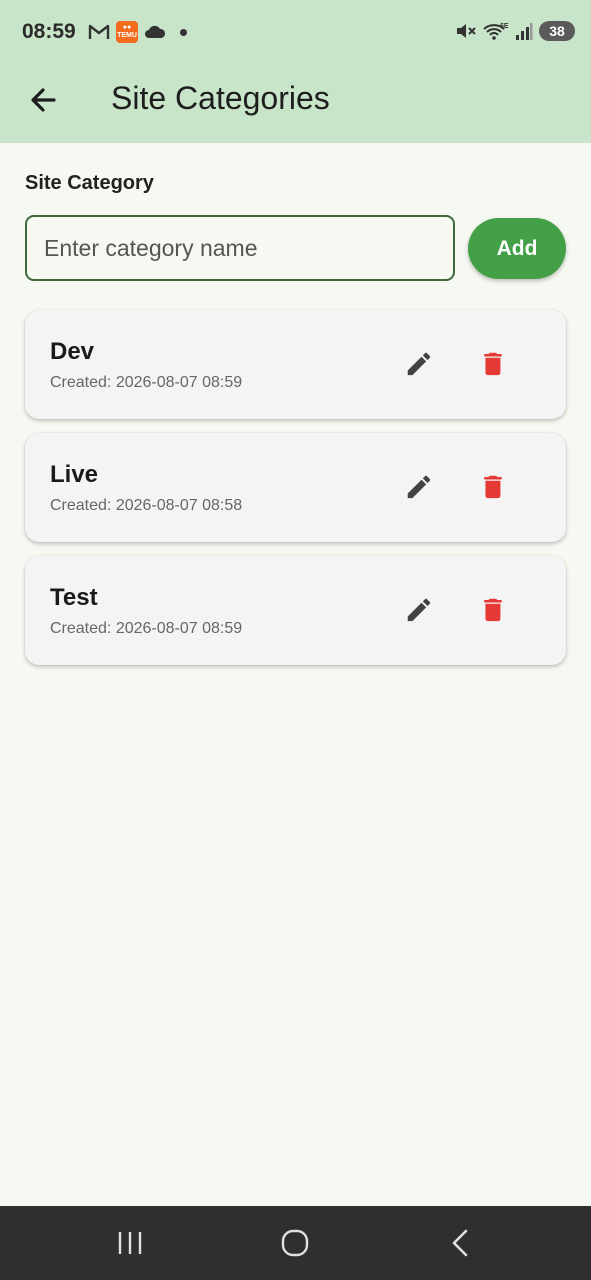 The width and height of the screenshot is (591, 1280). I want to click on back-button, so click(44, 100).